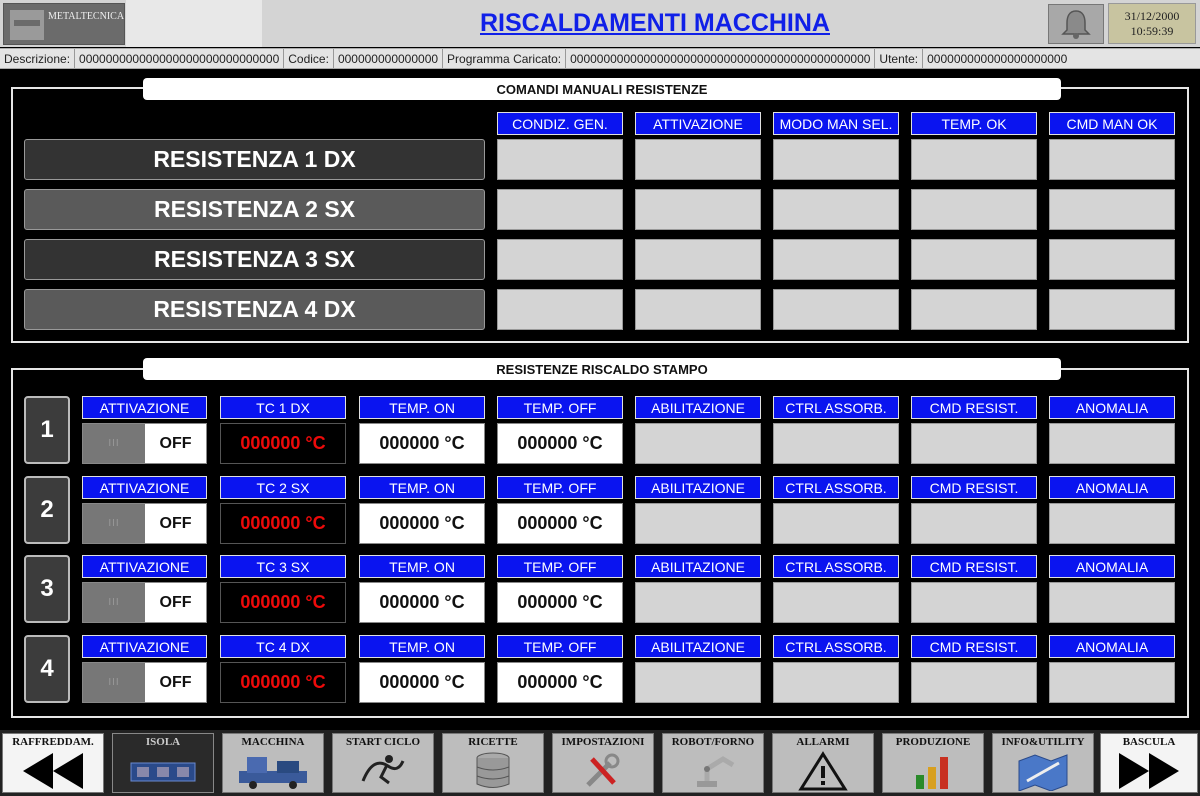 The width and height of the screenshot is (1200, 796). I want to click on resistenza-1-button: RESISTENZA 1 DX, so click(254, 159).